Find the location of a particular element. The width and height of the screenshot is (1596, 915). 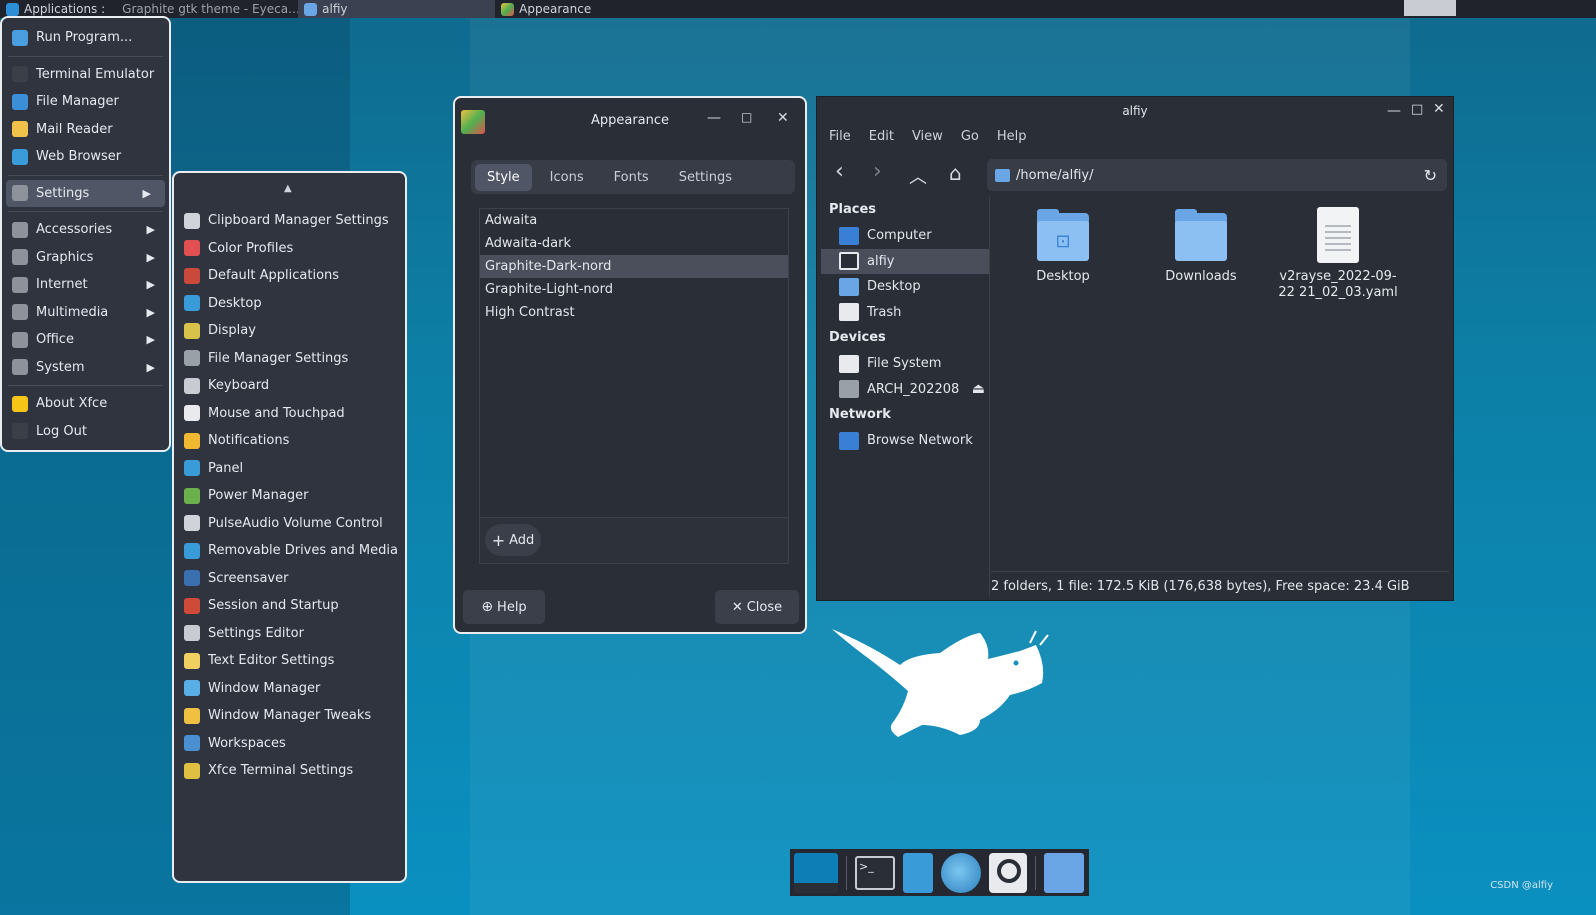

settings-item-color-profiles: Color Profiles is located at coordinates (289, 249).